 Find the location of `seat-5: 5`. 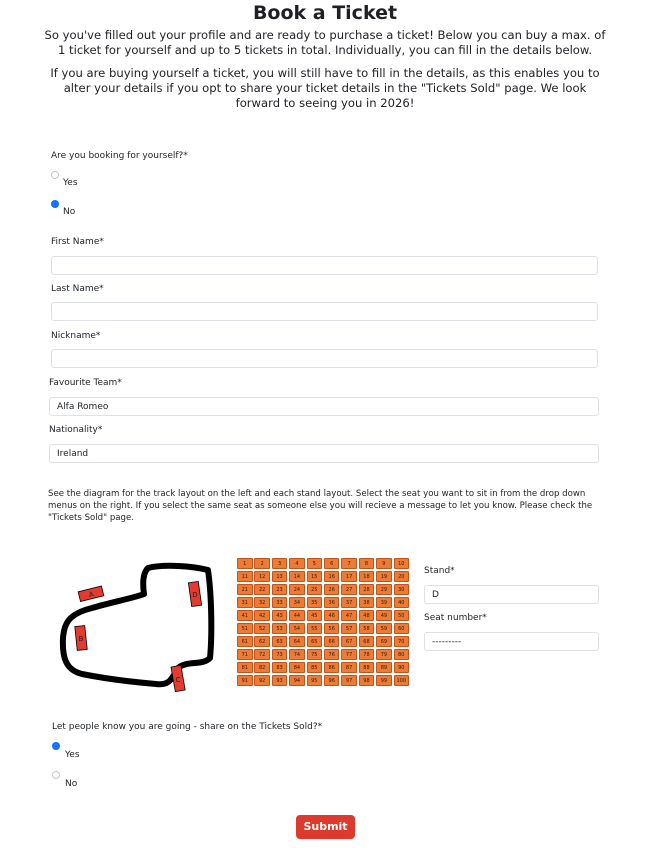

seat-5: 5 is located at coordinates (314, 564).